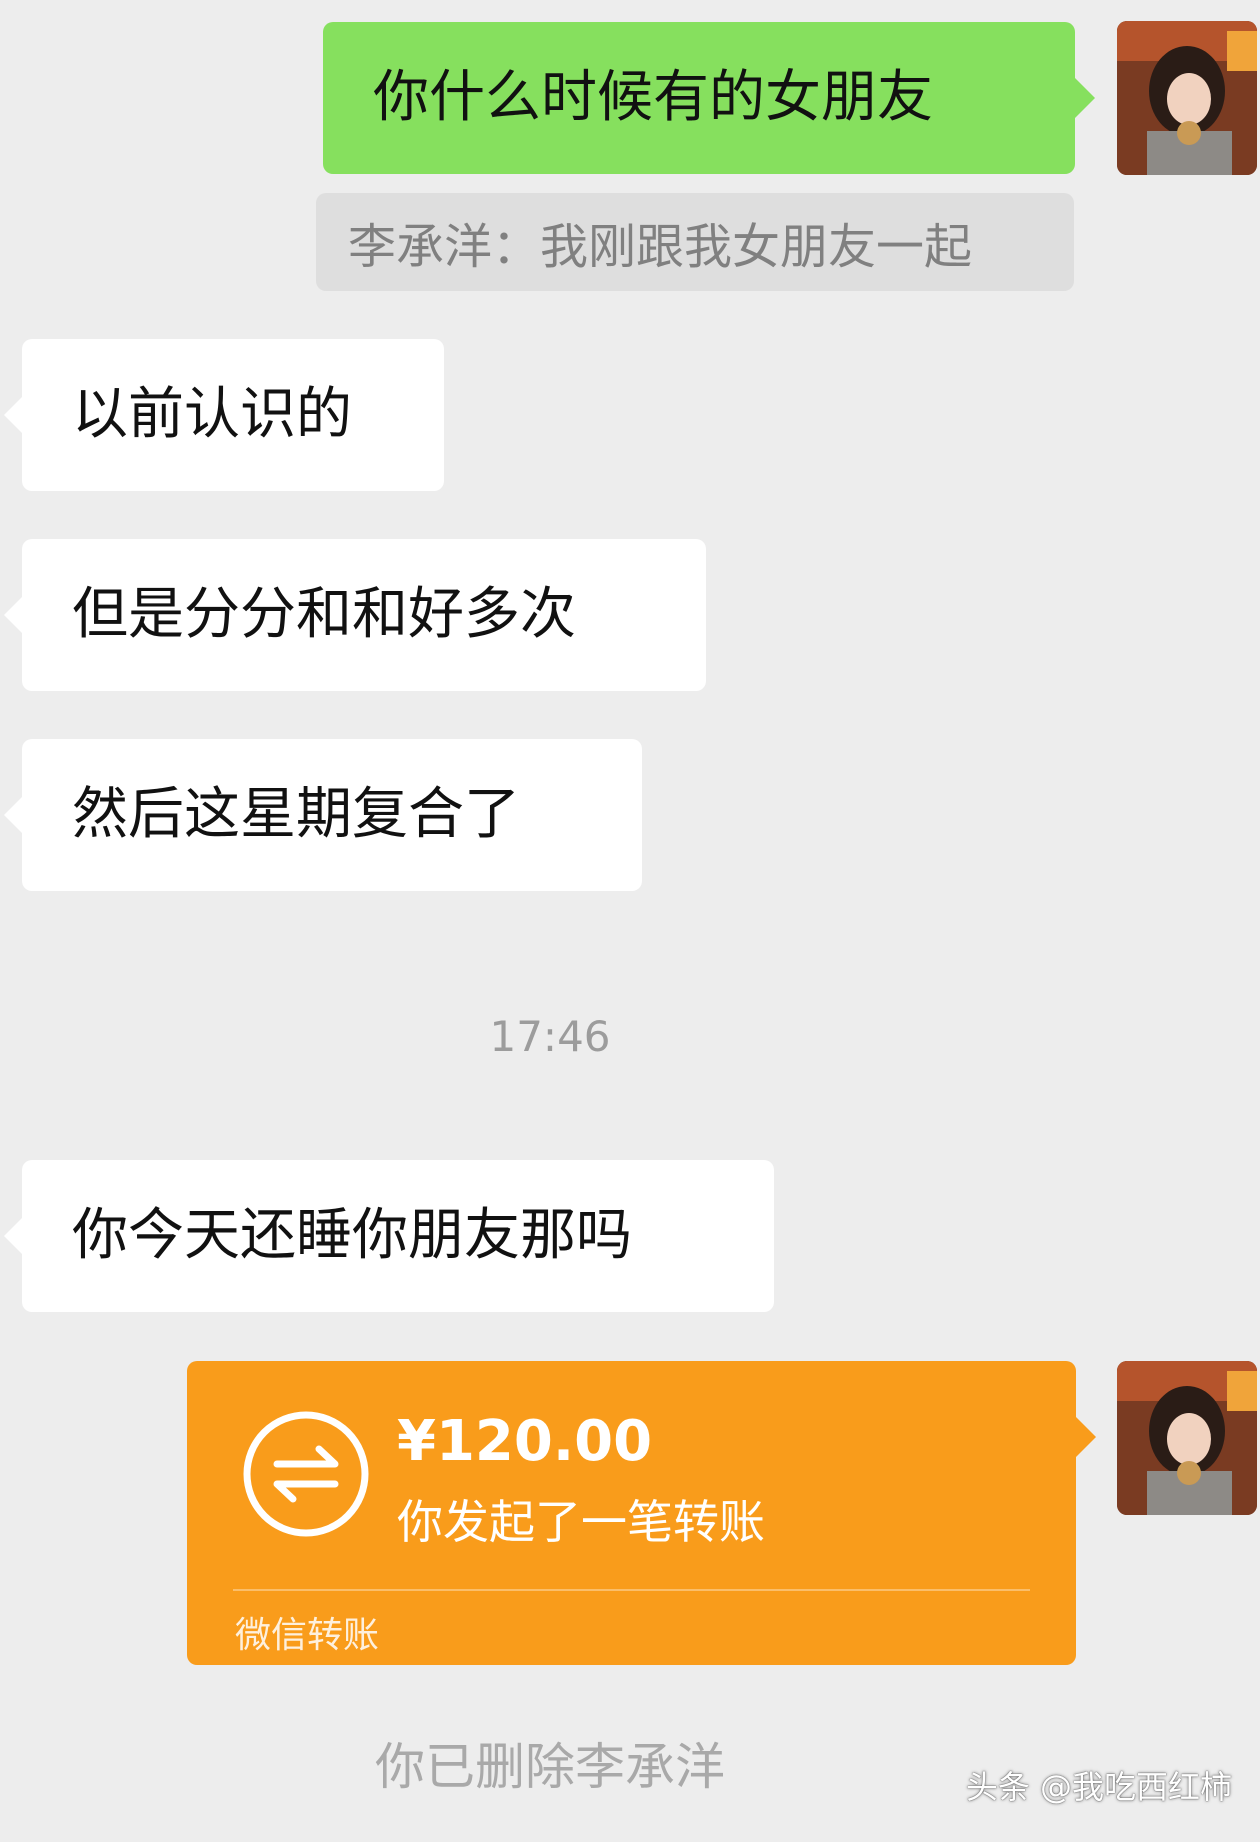 This screenshot has width=1260, height=1842. Describe the element at coordinates (352, 1235) in the screenshot. I see `message-text: 你今天还睡你朋友那吗` at that location.